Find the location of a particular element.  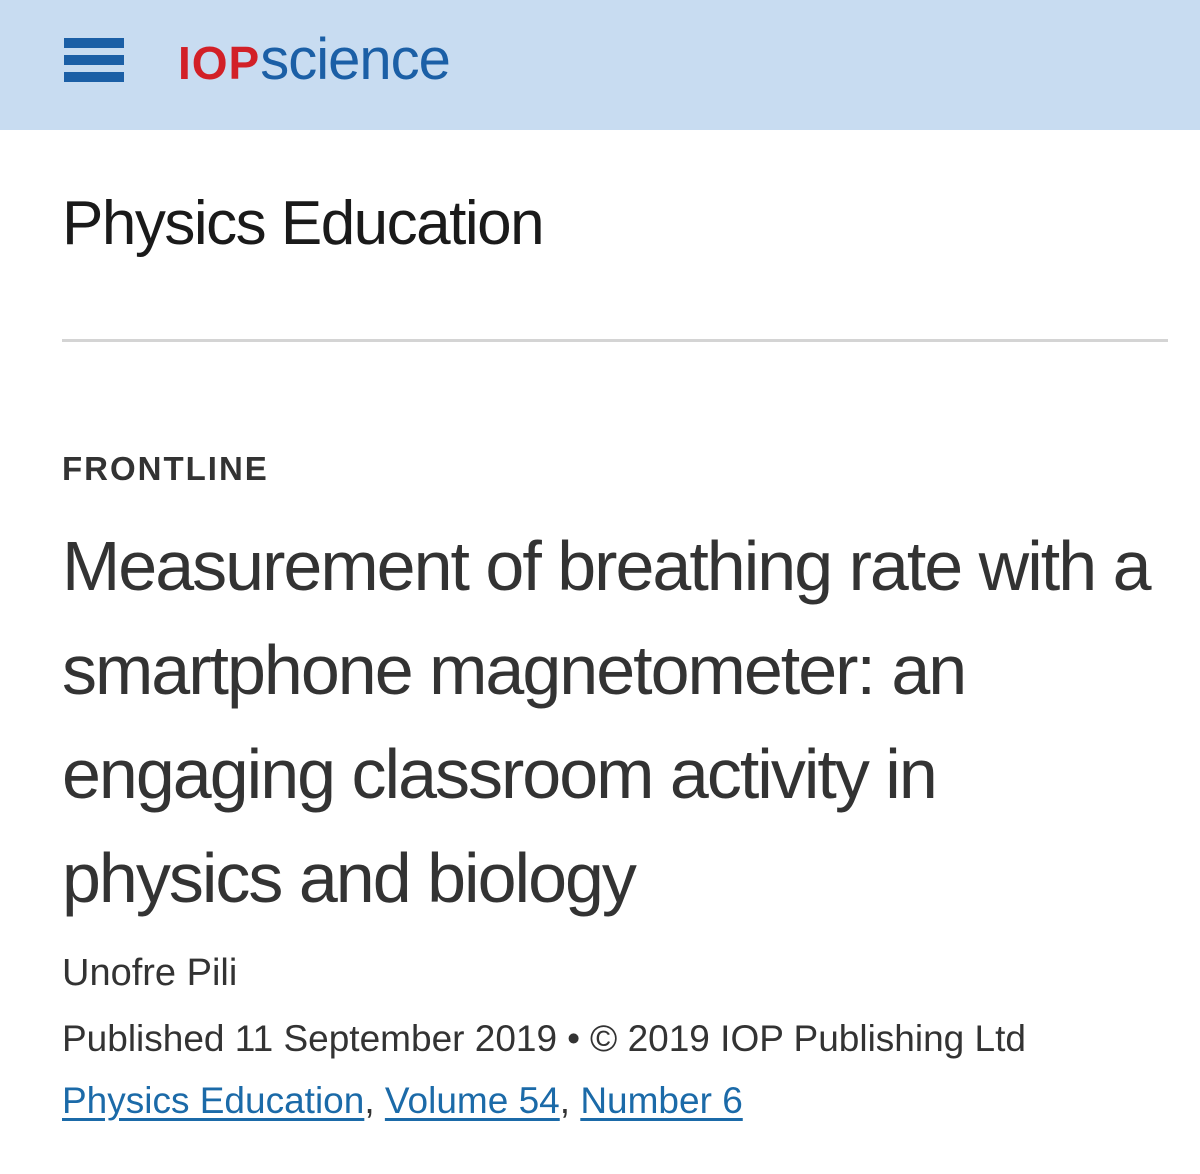

citation-links: Physics Education, Volume 54, Number 6 is located at coordinates (402, 1101).